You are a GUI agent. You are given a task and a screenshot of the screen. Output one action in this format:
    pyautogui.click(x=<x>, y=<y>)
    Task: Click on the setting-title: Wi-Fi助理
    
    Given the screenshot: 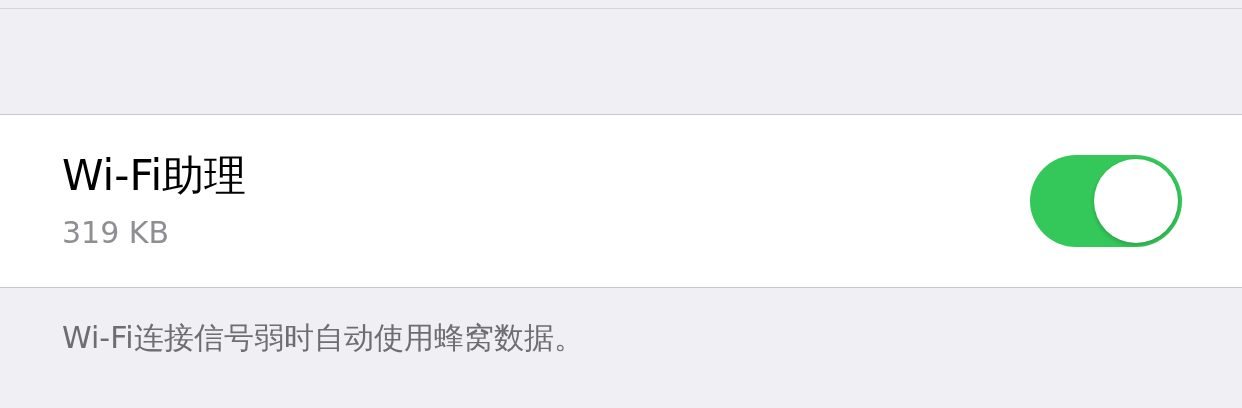 What is the action you would take?
    pyautogui.click(x=154, y=176)
    